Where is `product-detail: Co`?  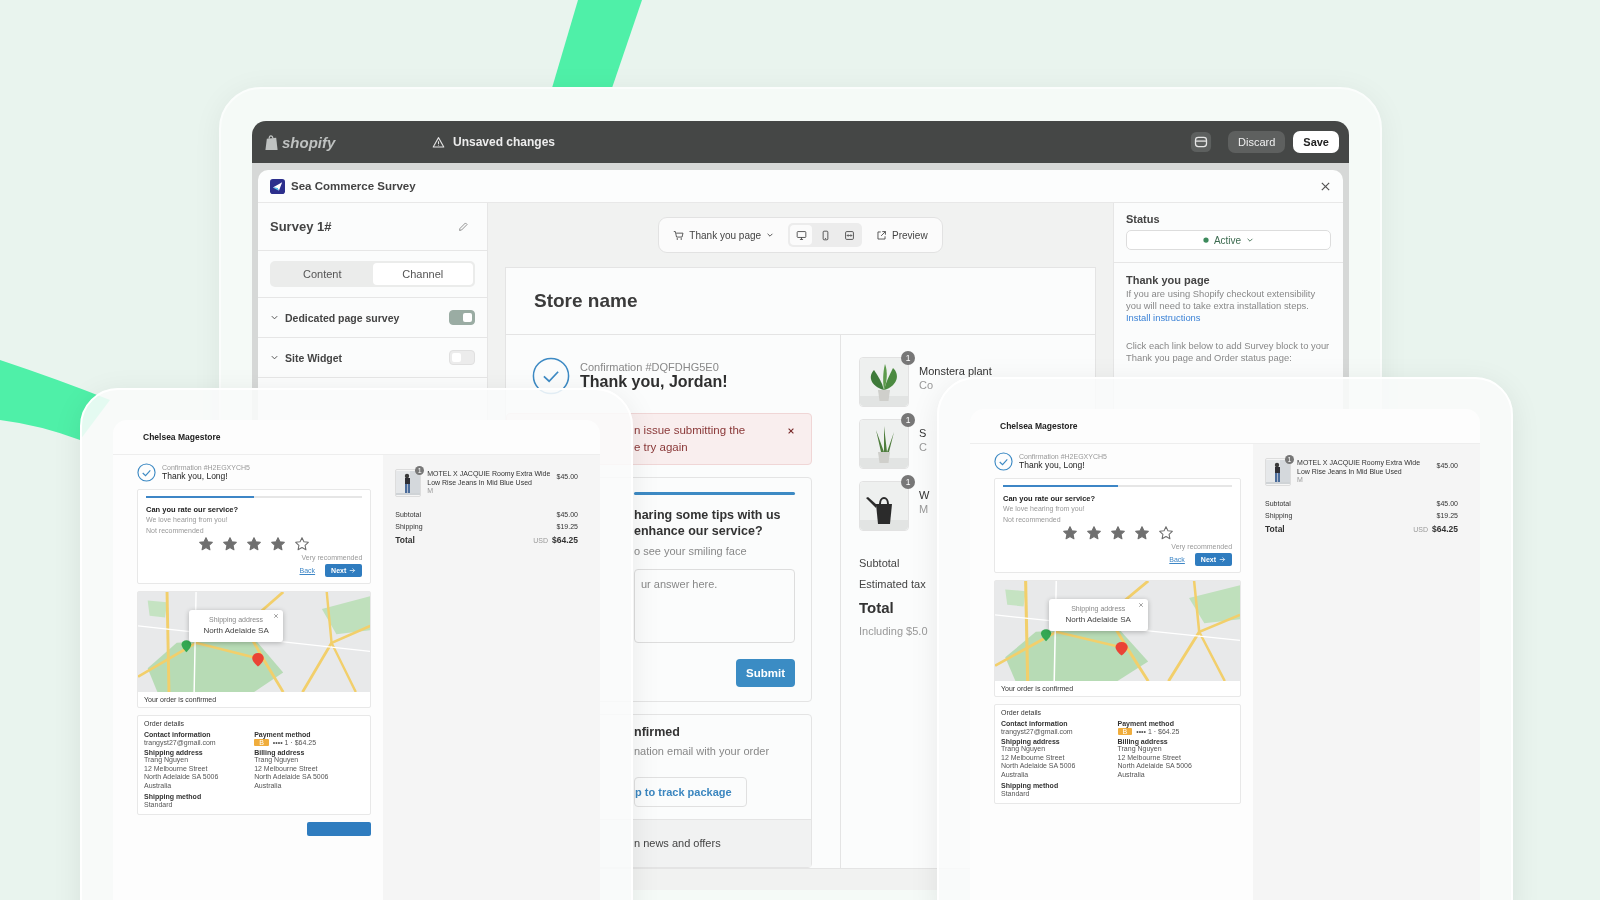 product-detail: Co is located at coordinates (927, 385).